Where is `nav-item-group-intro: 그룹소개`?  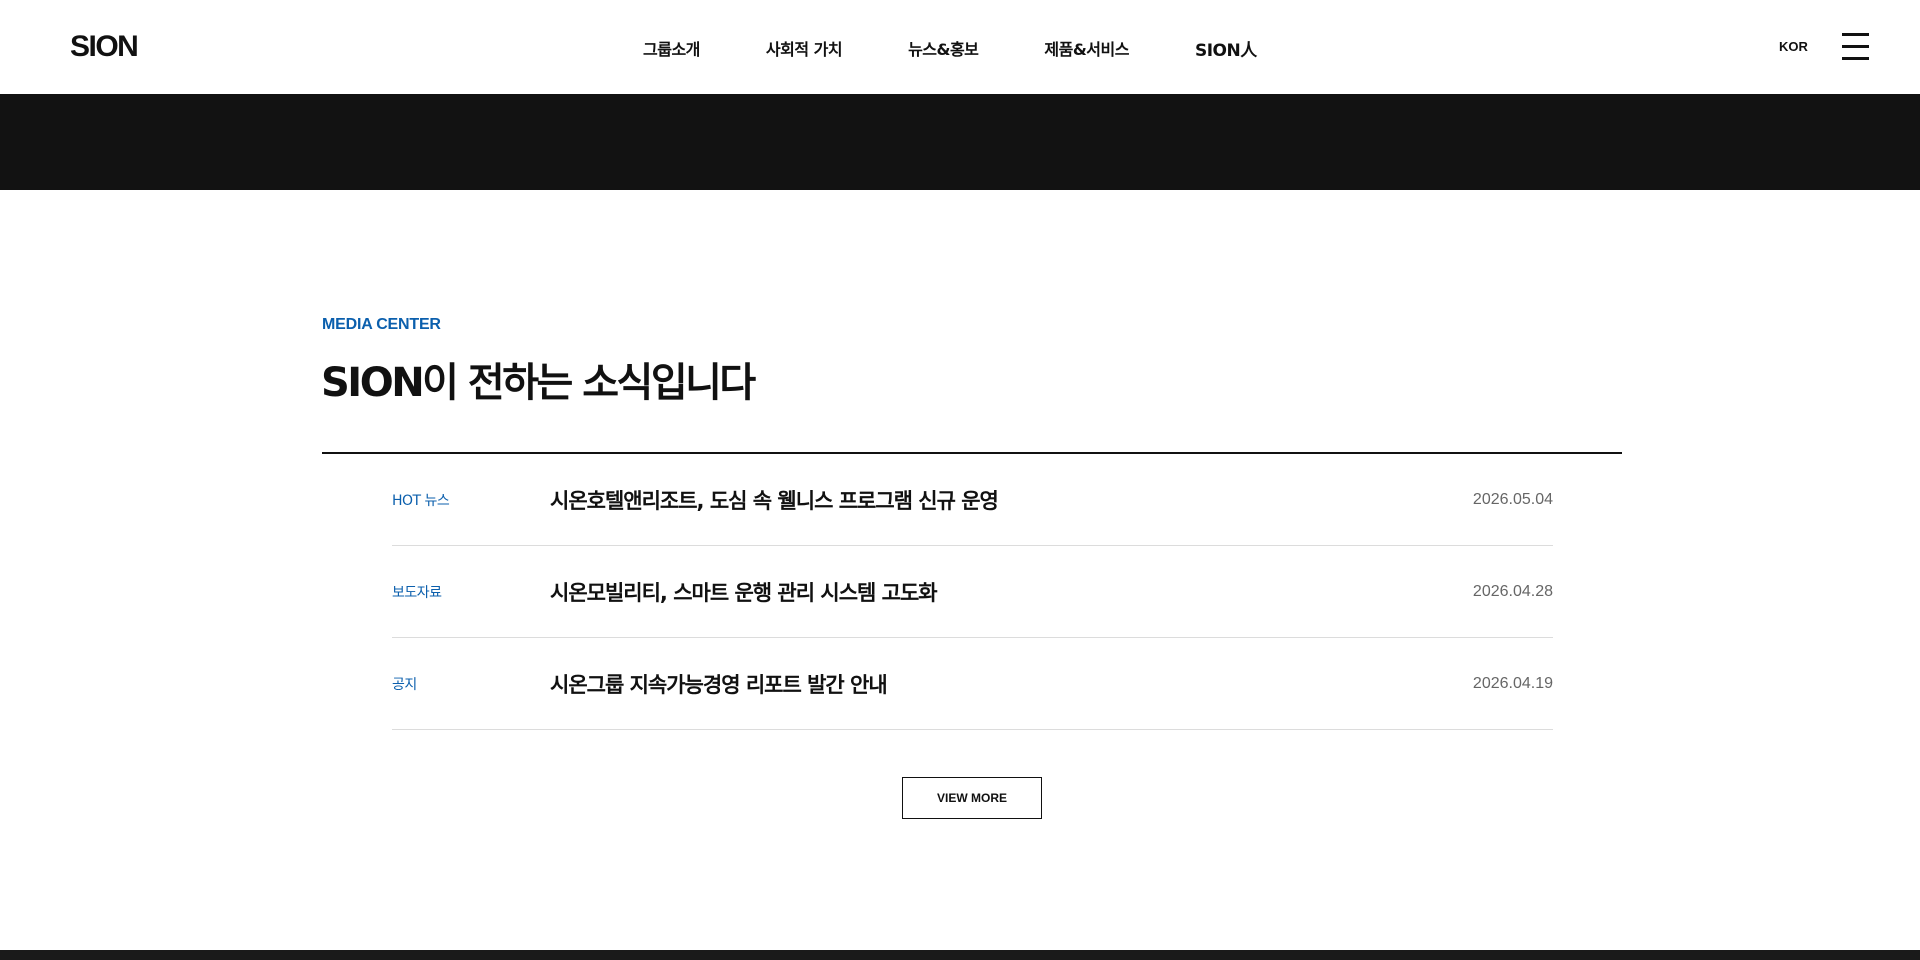
nav-item-group-intro: 그룹소개 is located at coordinates (671, 48).